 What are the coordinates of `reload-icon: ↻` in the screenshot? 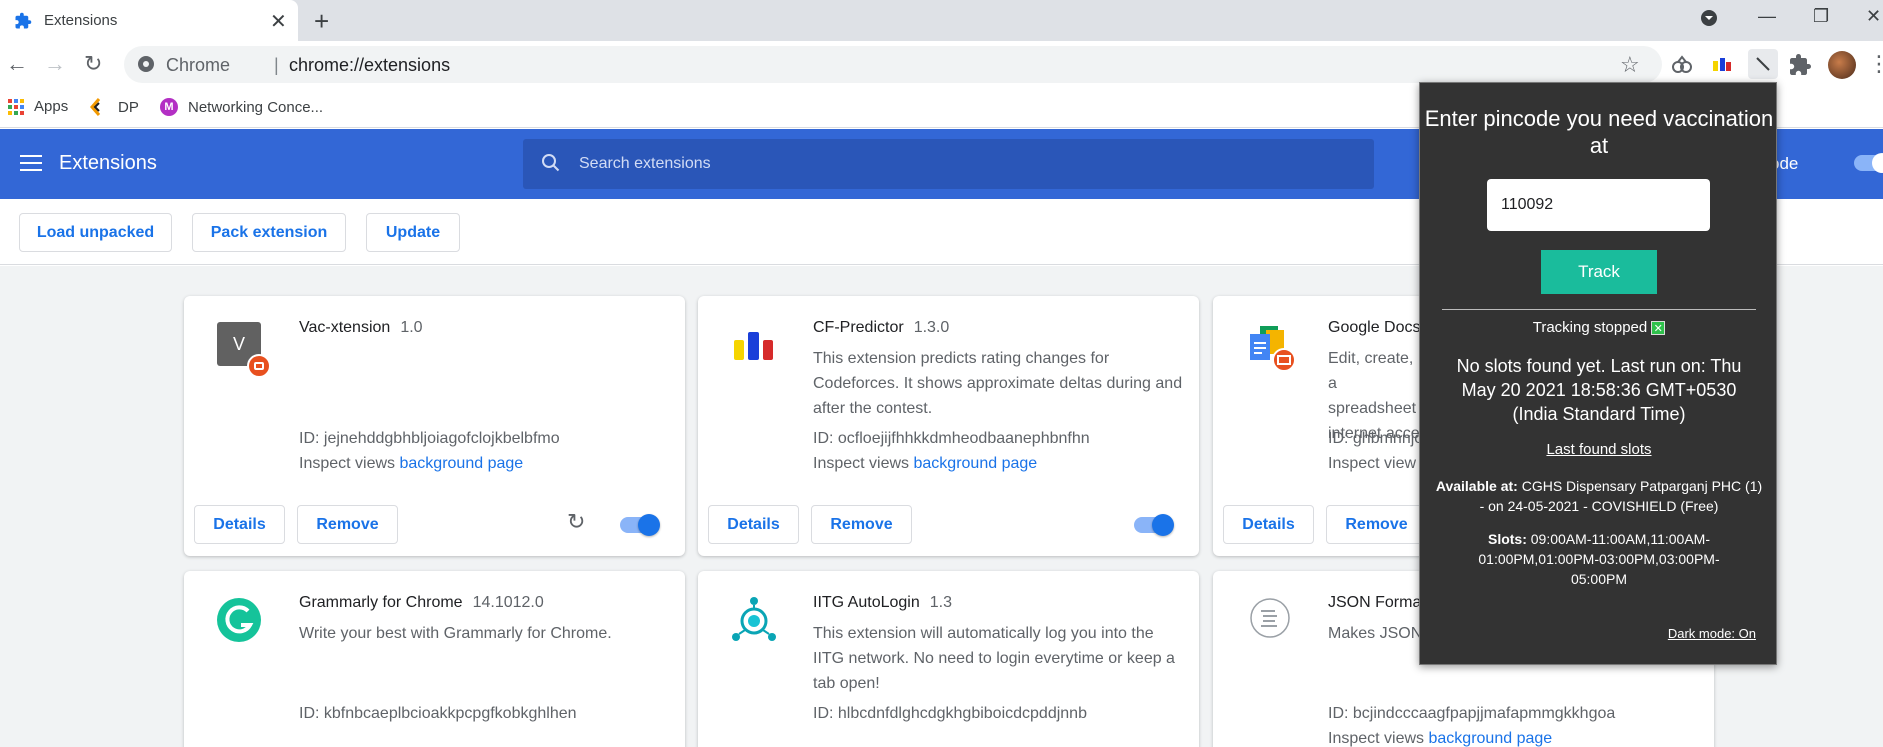 It's located at (93, 64).